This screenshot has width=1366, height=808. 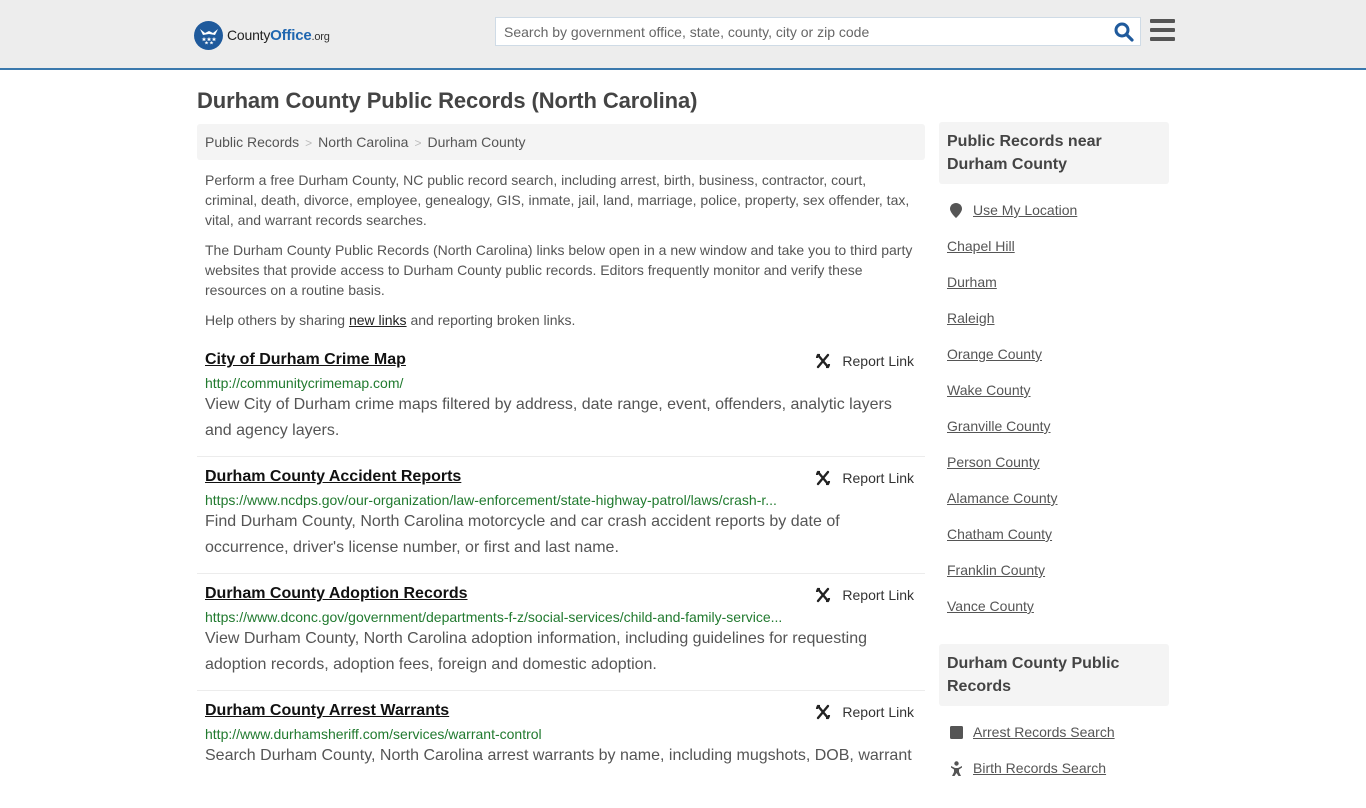 I want to click on baby-icon, so click(x=956, y=768).